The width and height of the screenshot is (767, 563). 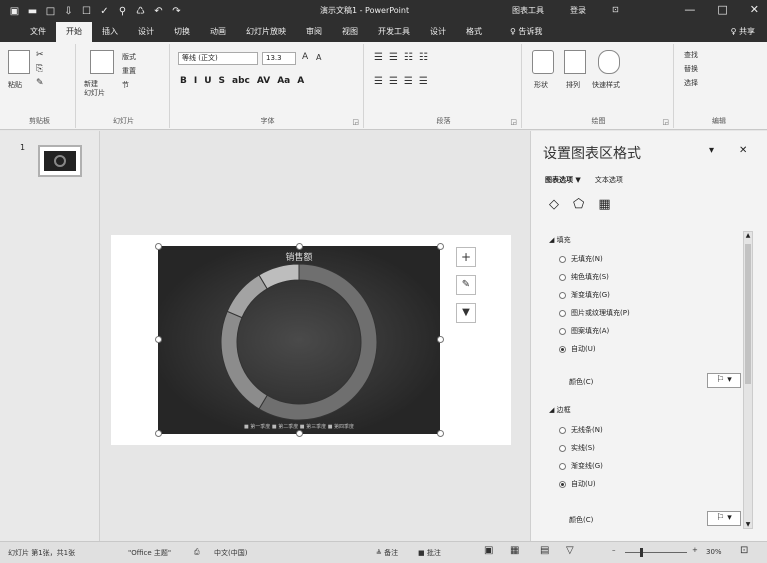 I want to click on zoom-out-icon: –, so click(x=614, y=550).